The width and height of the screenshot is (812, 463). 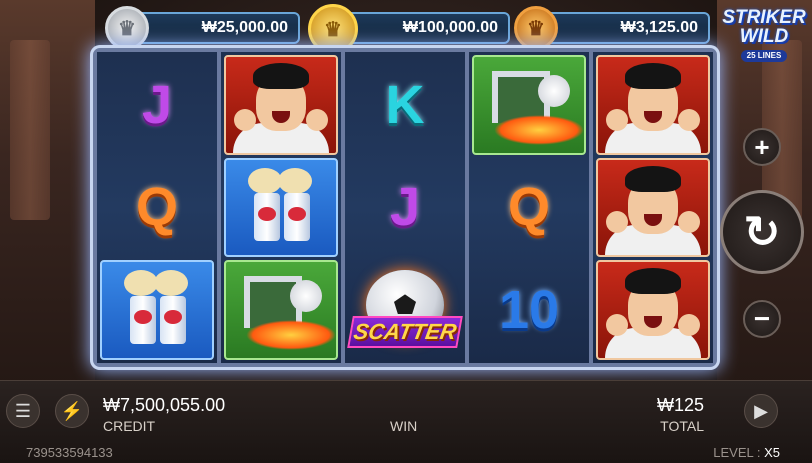 I want to click on total-bet-value: ₩125, so click(x=680, y=405).